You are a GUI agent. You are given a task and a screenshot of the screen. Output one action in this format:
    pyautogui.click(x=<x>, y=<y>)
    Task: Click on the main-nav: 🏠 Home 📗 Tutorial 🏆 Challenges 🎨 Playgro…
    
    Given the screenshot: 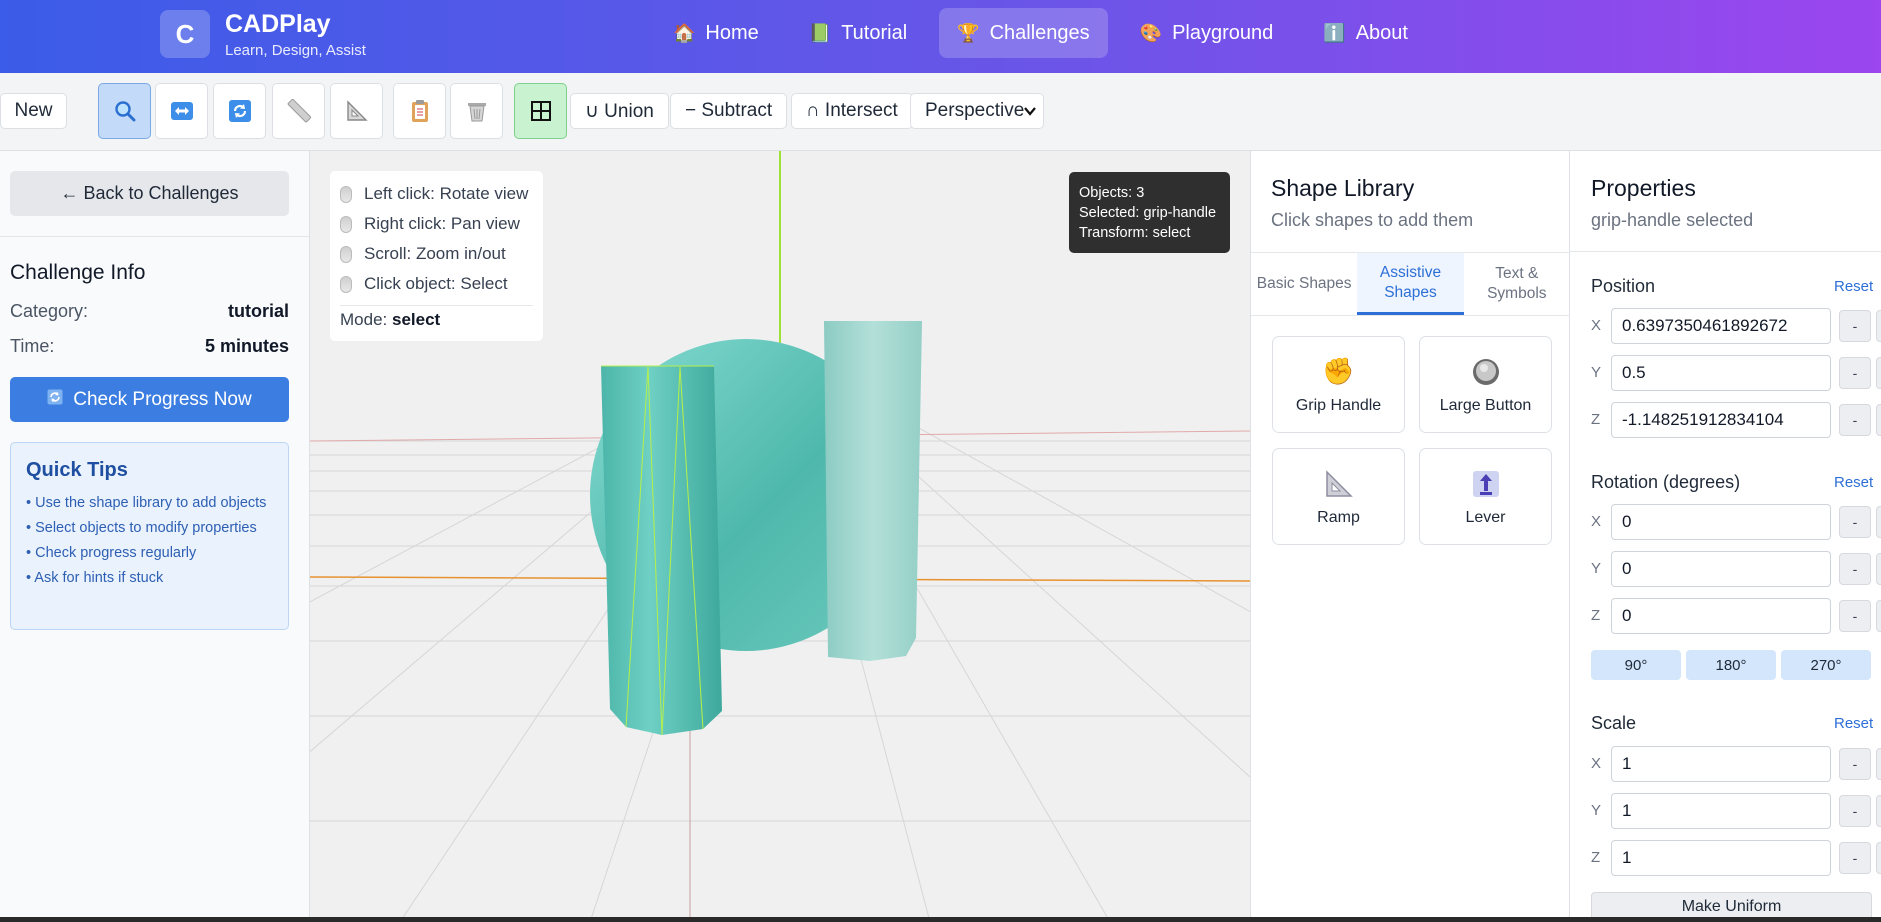 What is the action you would take?
    pyautogui.click(x=1040, y=33)
    